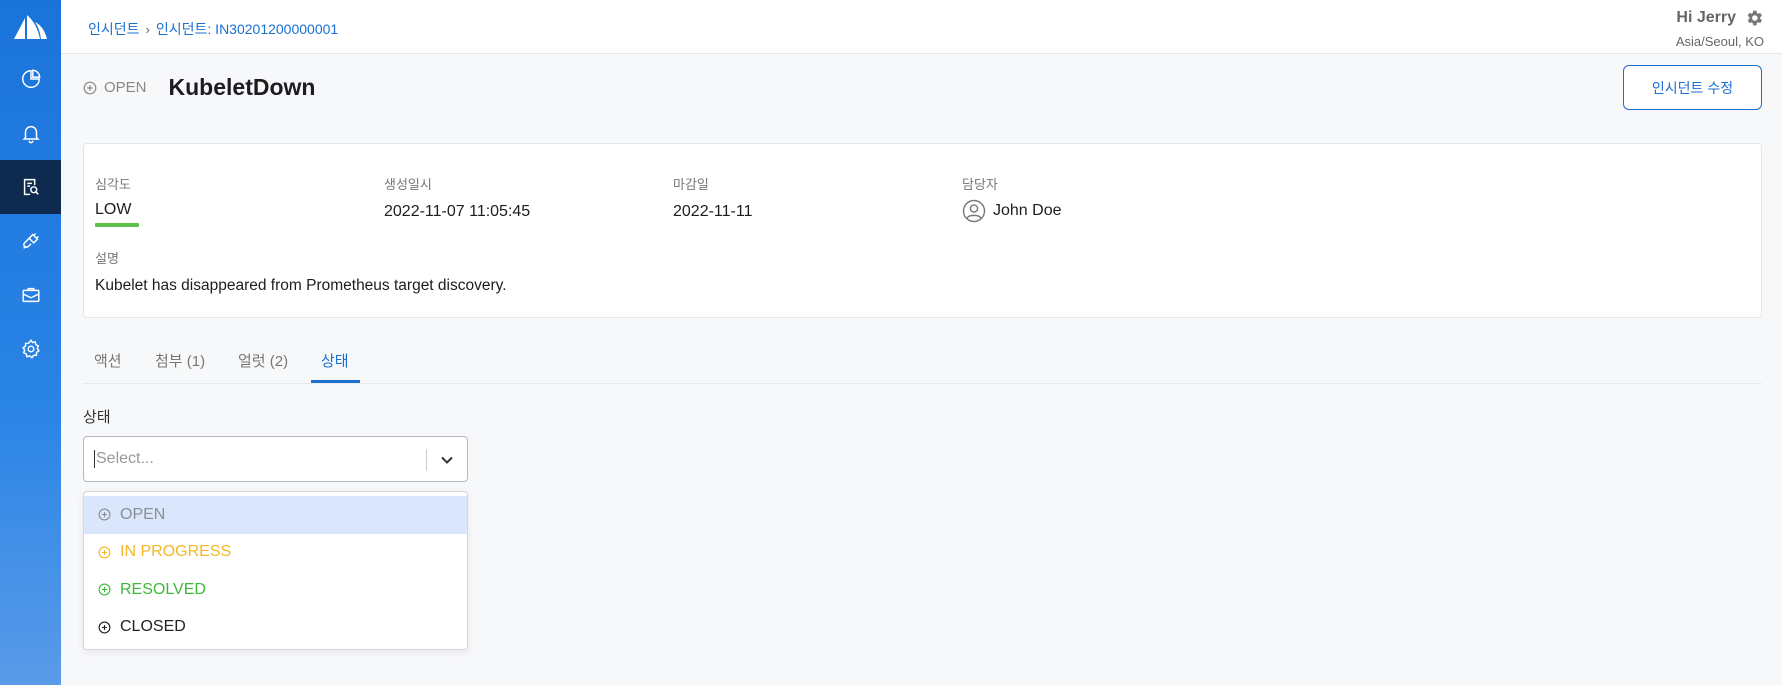 This screenshot has width=1782, height=685. I want to click on settings-gear-icon, so click(30, 349).